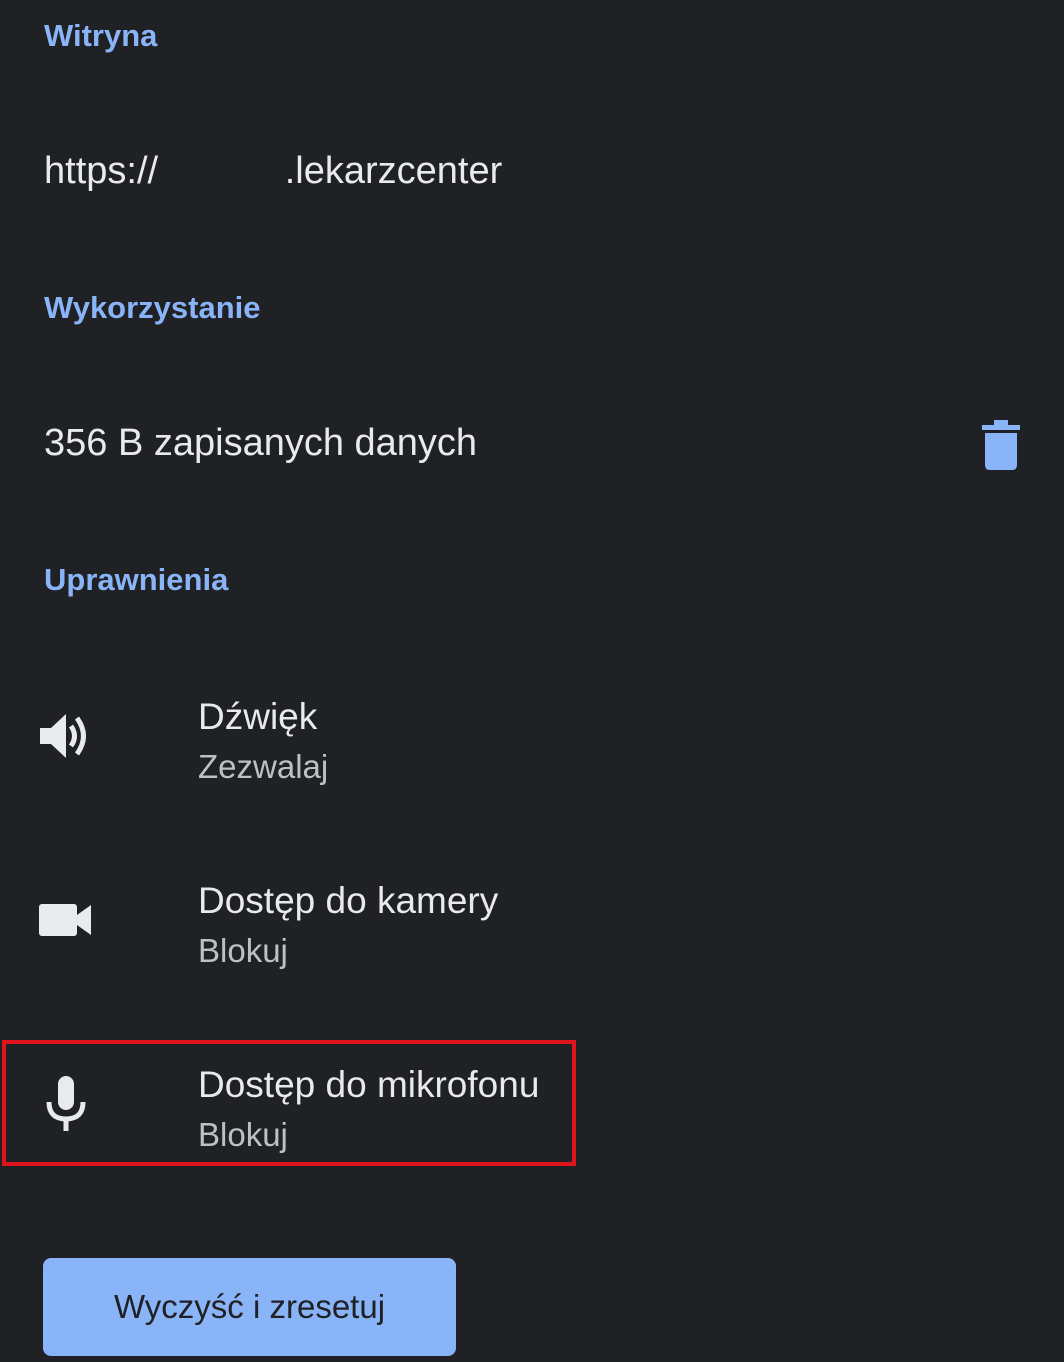 Image resolution: width=1064 pixels, height=1362 pixels. Describe the element at coordinates (258, 716) in the screenshot. I see `permission-title: Dźwięk` at that location.